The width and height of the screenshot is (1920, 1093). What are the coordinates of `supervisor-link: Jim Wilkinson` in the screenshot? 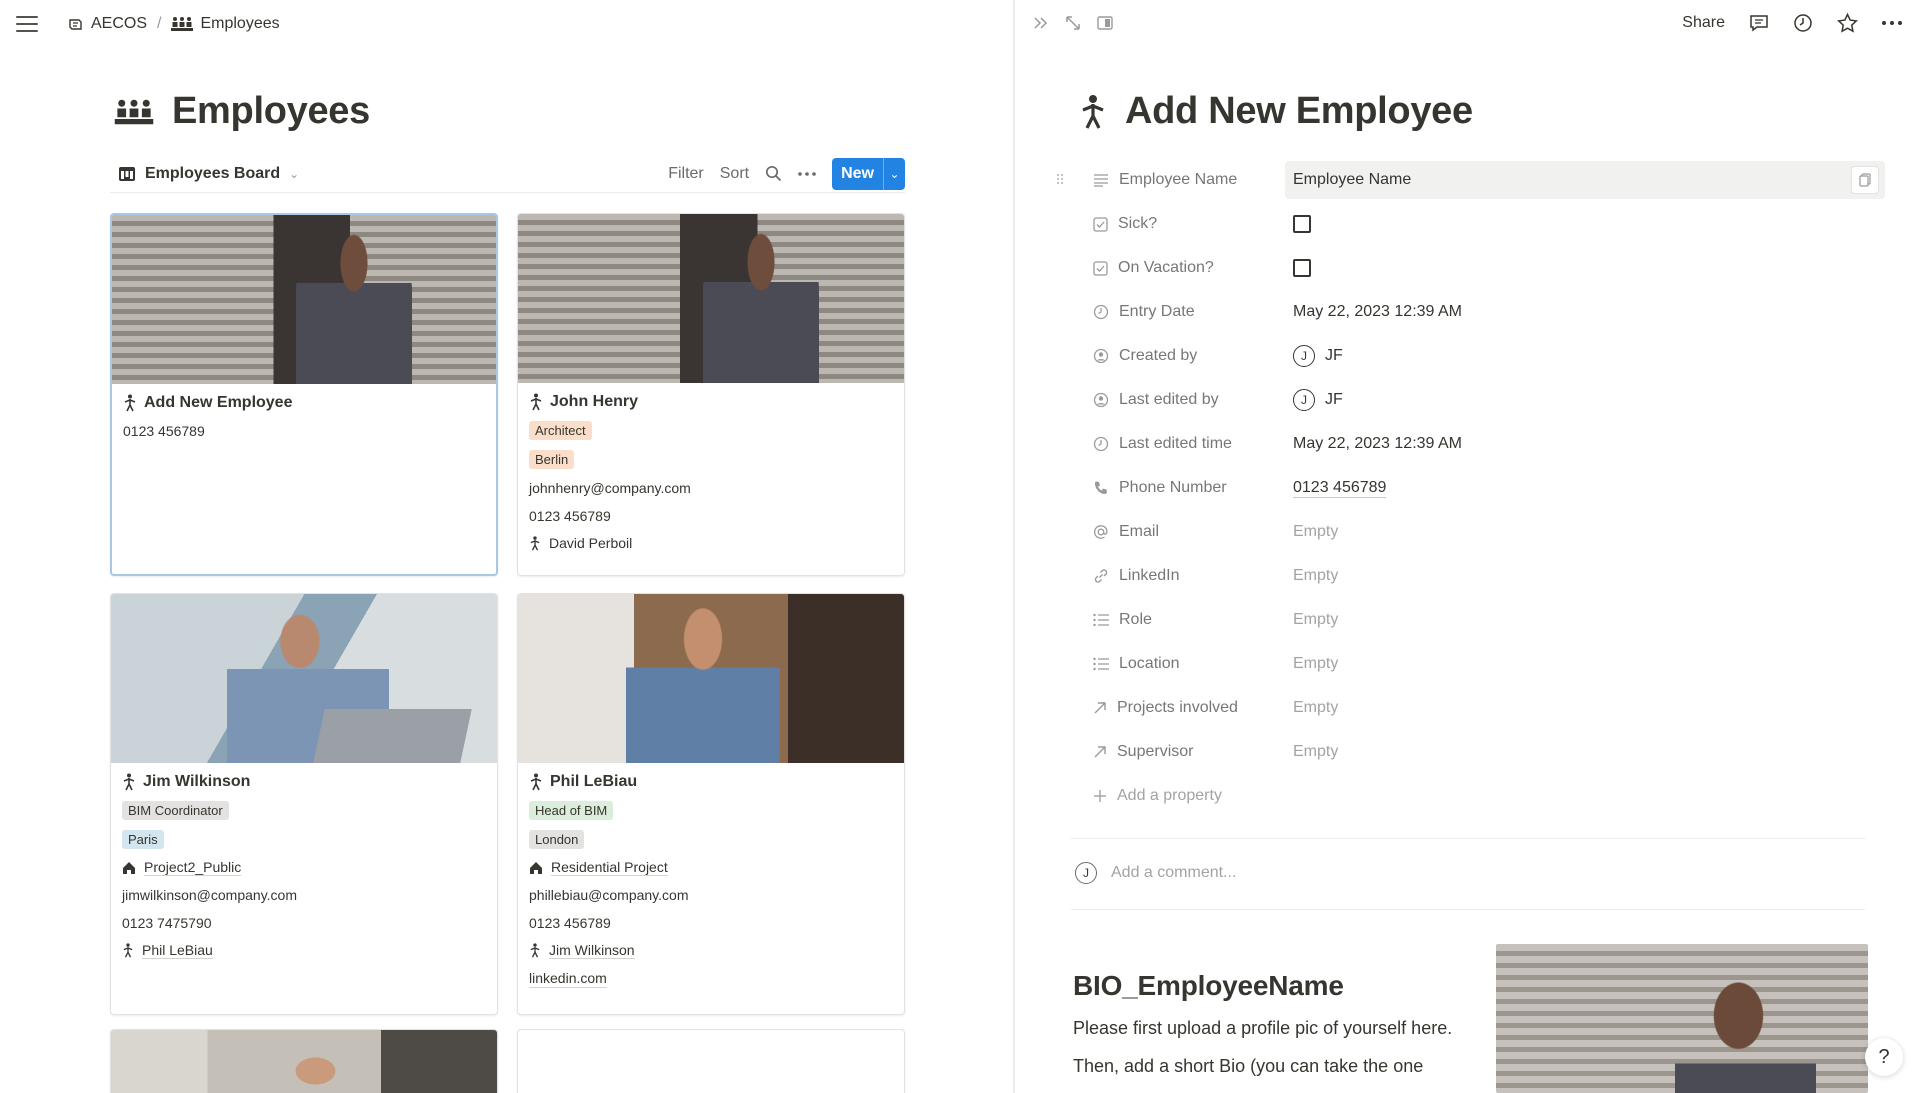 It's located at (592, 950).